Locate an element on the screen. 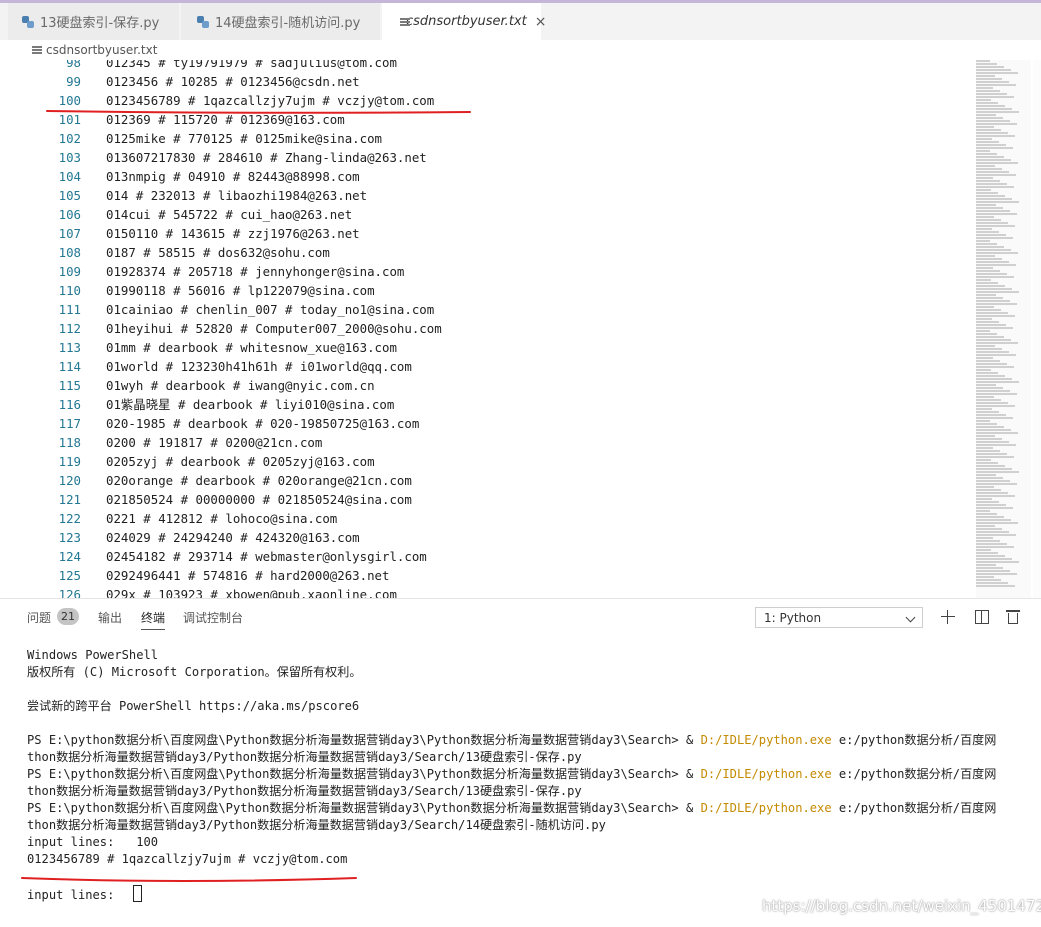  terminal-cursor is located at coordinates (137, 893).